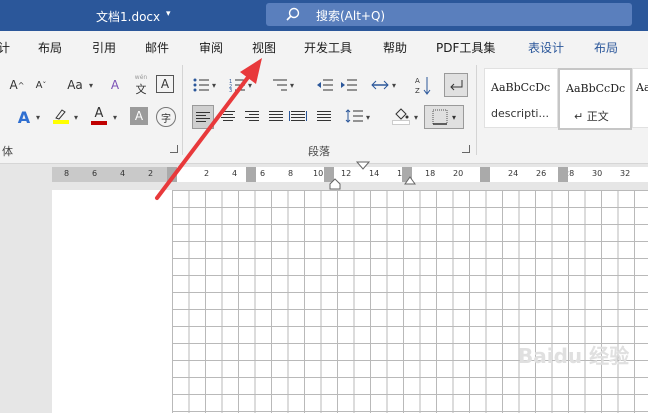 The height and width of the screenshot is (413, 648). Describe the element at coordinates (204, 135) in the screenshot. I see `arrow-shaft` at that location.